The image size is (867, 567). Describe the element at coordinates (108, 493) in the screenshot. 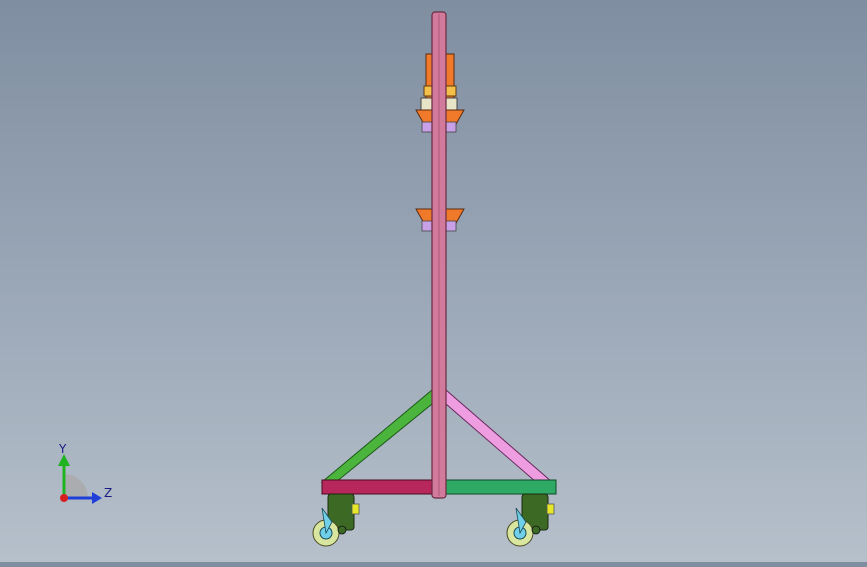

I see `z-axis-label: Z` at that location.